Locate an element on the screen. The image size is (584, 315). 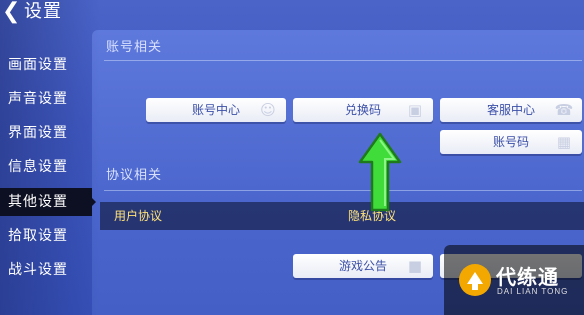
sidebar-item-sound: 声音设置 is located at coordinates (46, 99).